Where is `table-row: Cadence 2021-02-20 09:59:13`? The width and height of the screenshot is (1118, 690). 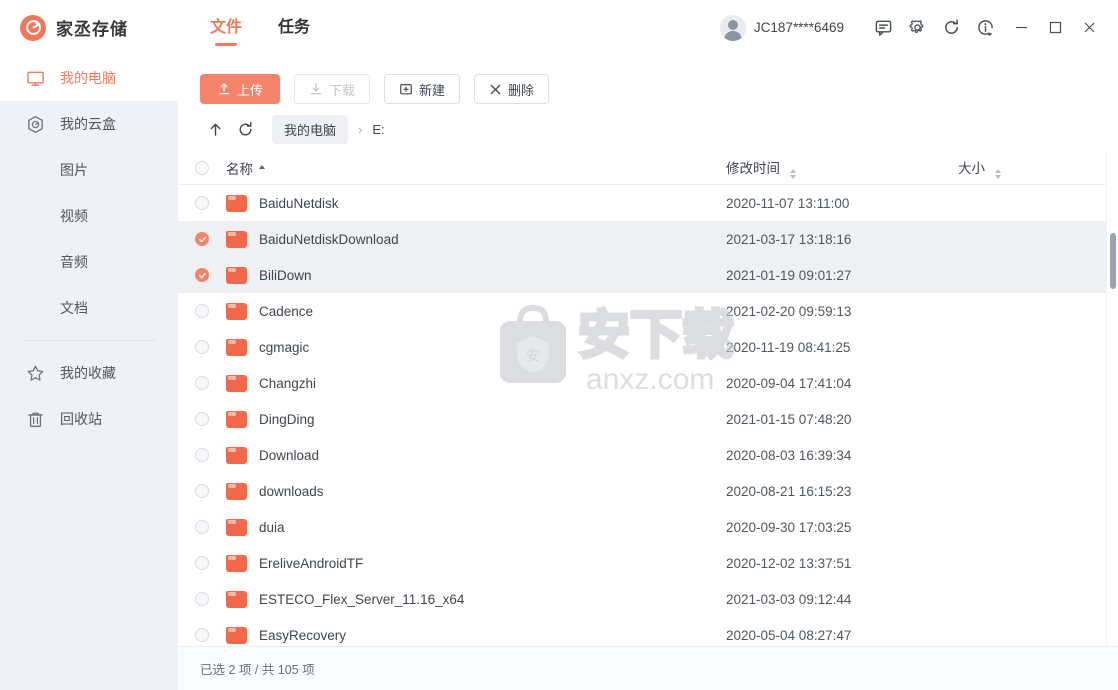 table-row: Cadence 2021-02-20 09:59:13 is located at coordinates (648, 311).